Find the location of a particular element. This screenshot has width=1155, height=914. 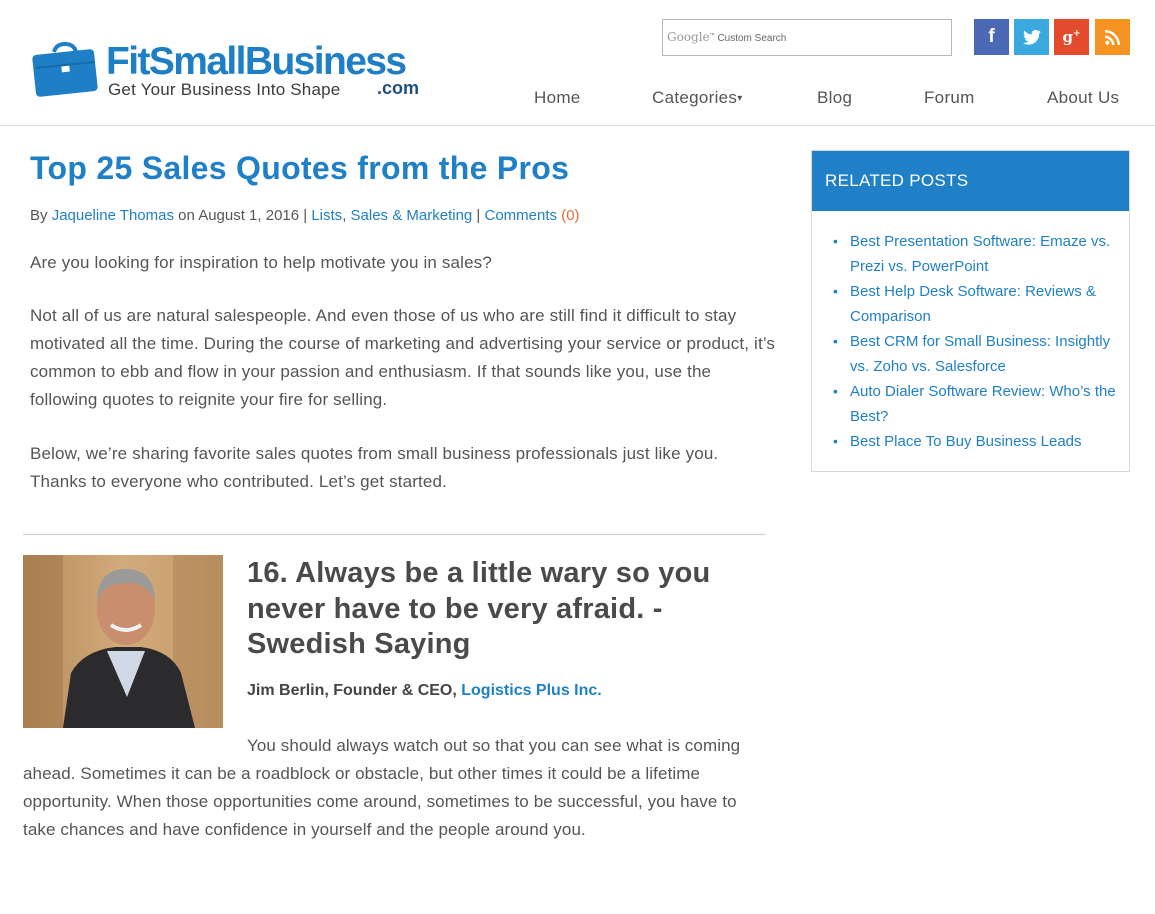

category-link-lists: Lists is located at coordinates (326, 215).